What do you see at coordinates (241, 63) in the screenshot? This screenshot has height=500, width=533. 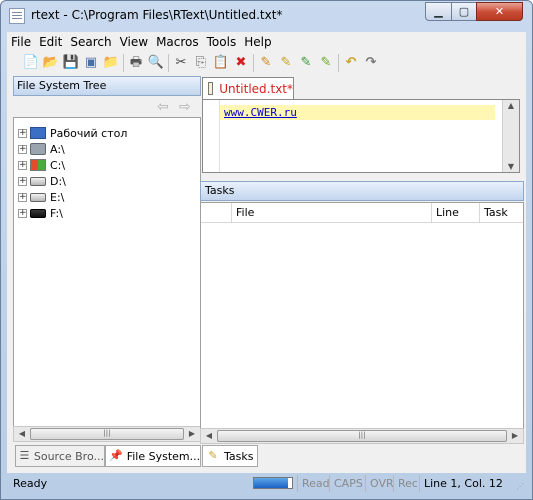 I see `delete-icon: ✖` at bounding box center [241, 63].